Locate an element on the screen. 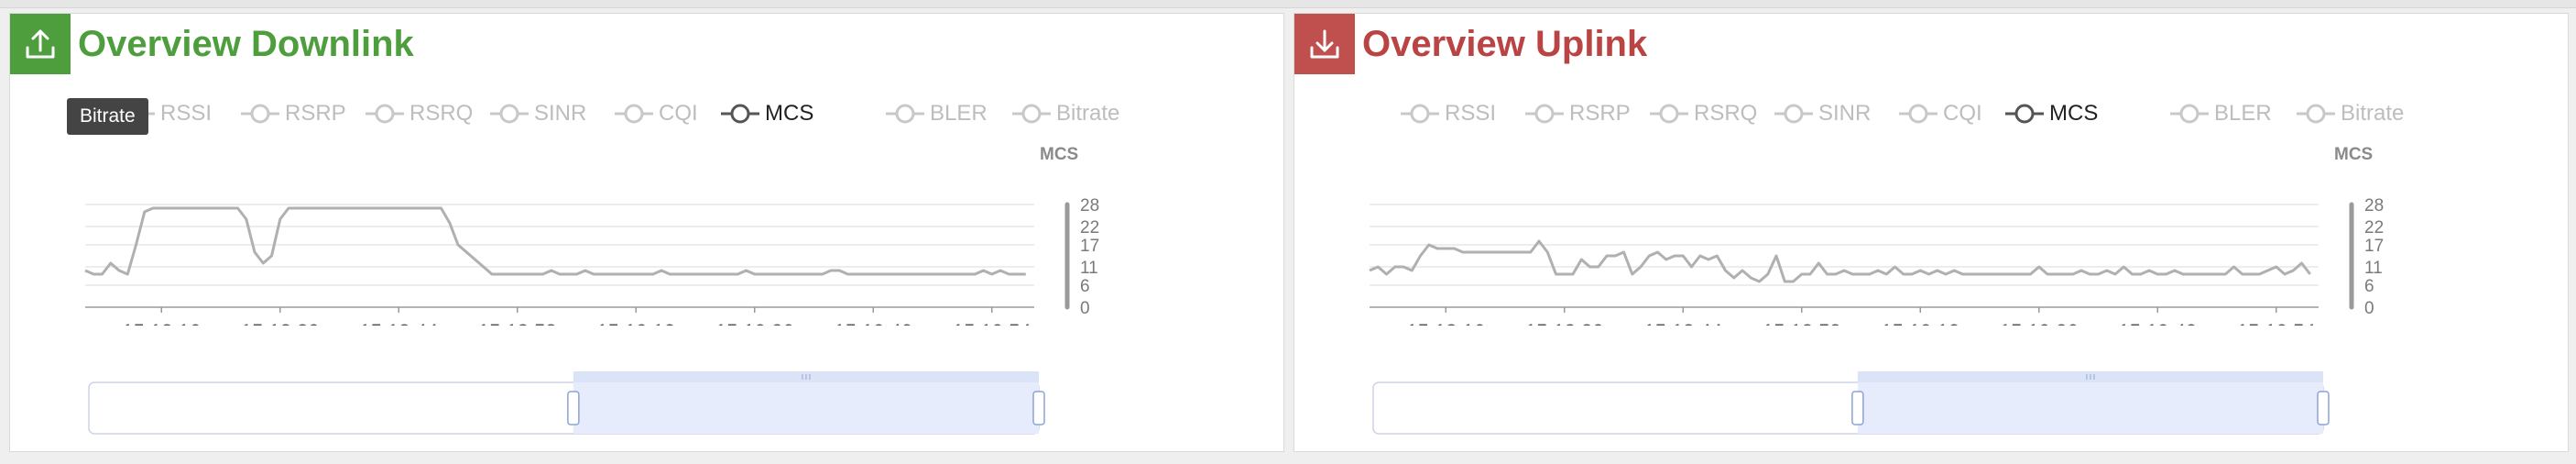 The image size is (2576, 464). legend-item-rssi: RSSI is located at coordinates (1449, 113).